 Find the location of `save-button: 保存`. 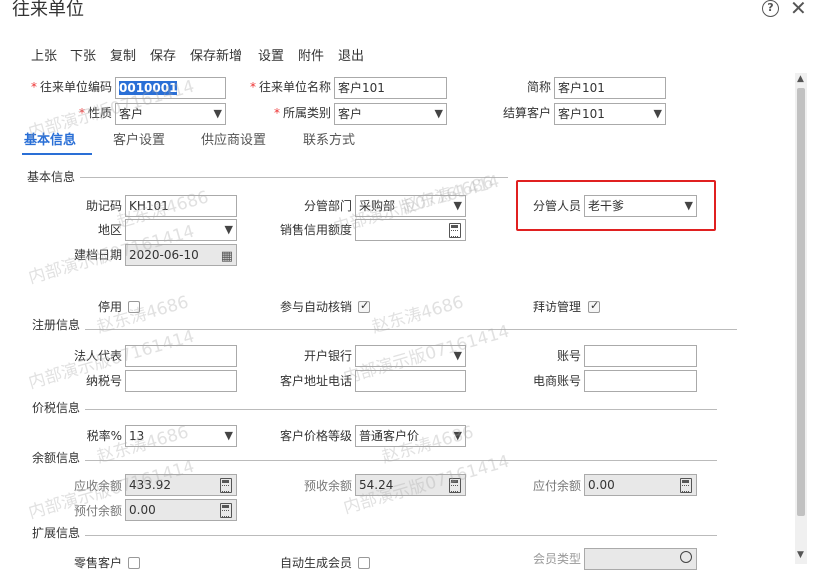

save-button: 保存 is located at coordinates (163, 57).